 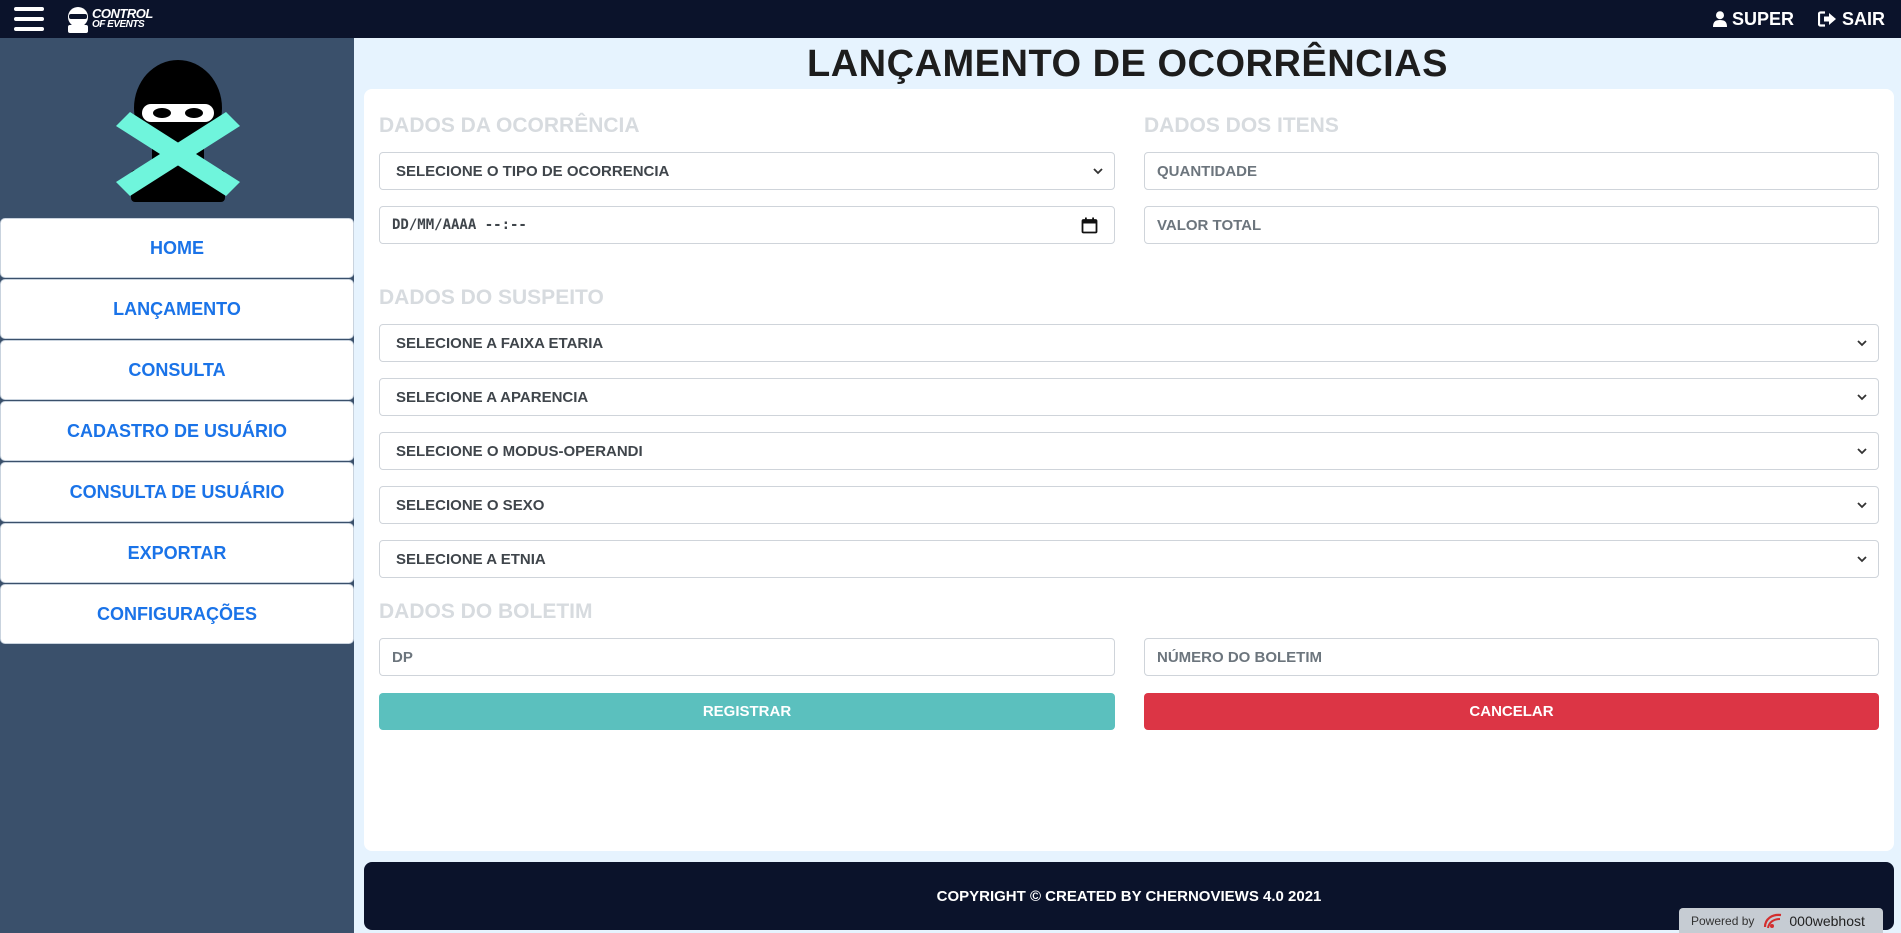 What do you see at coordinates (492, 397) in the screenshot?
I see `appearance-value: SELECIONE A APARENCIA` at bounding box center [492, 397].